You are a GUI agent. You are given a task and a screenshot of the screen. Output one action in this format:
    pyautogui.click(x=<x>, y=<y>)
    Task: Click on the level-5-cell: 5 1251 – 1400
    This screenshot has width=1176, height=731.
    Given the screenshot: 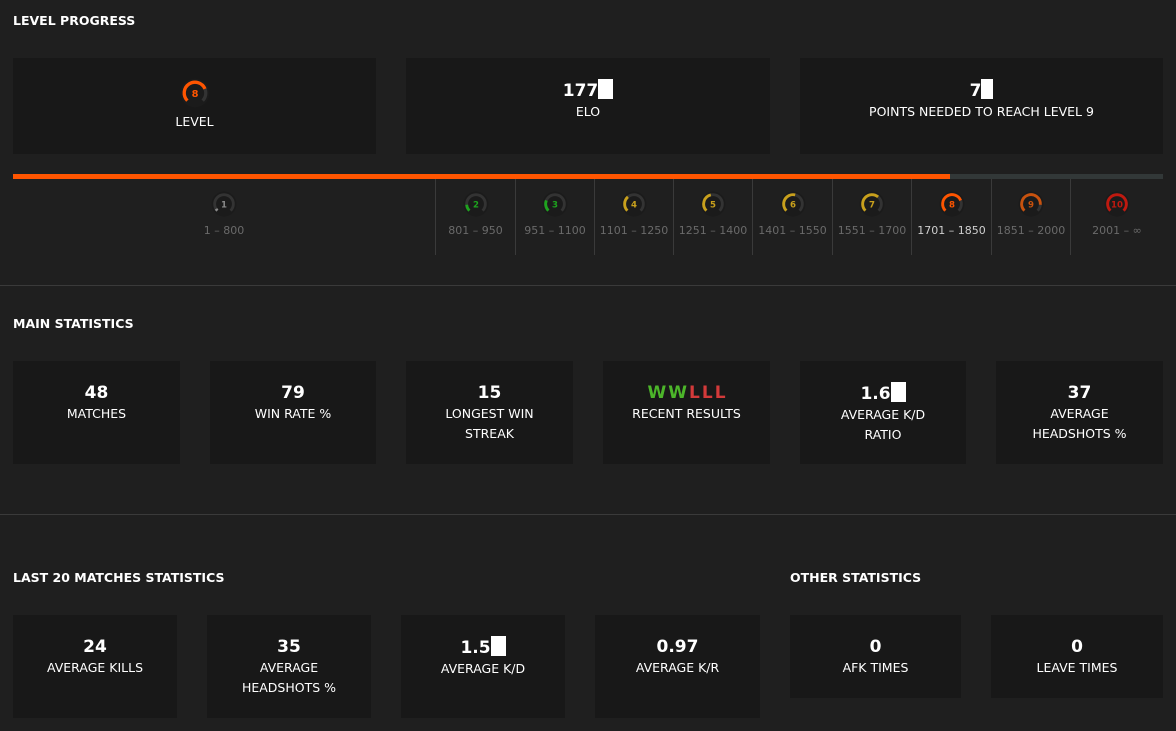 What is the action you would take?
    pyautogui.click(x=712, y=217)
    